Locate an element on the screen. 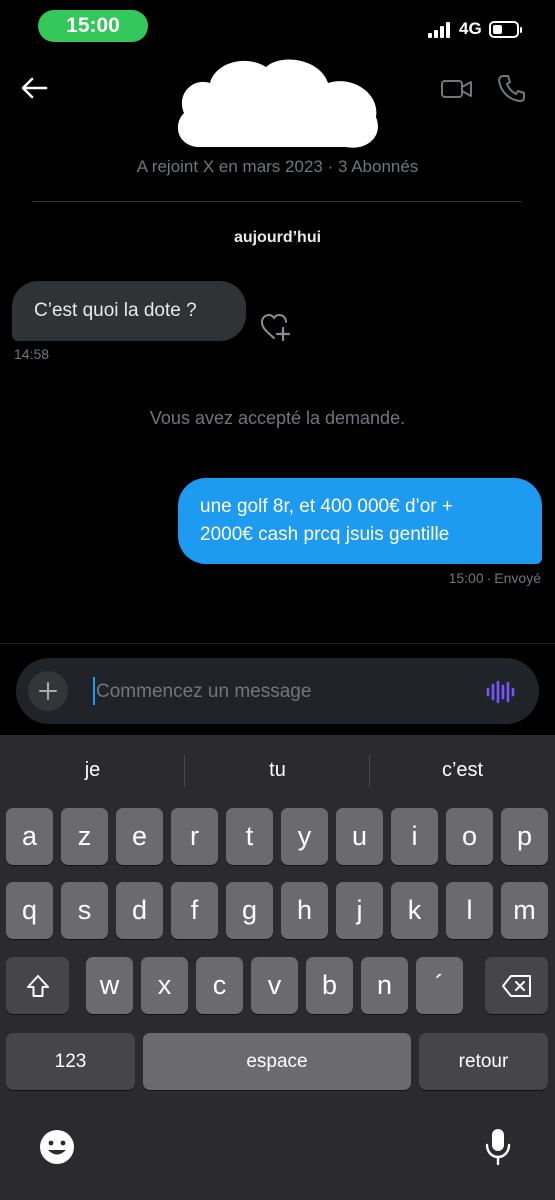 Image resolution: width=555 pixels, height=1200 pixels. key-l: l is located at coordinates (469, 910).